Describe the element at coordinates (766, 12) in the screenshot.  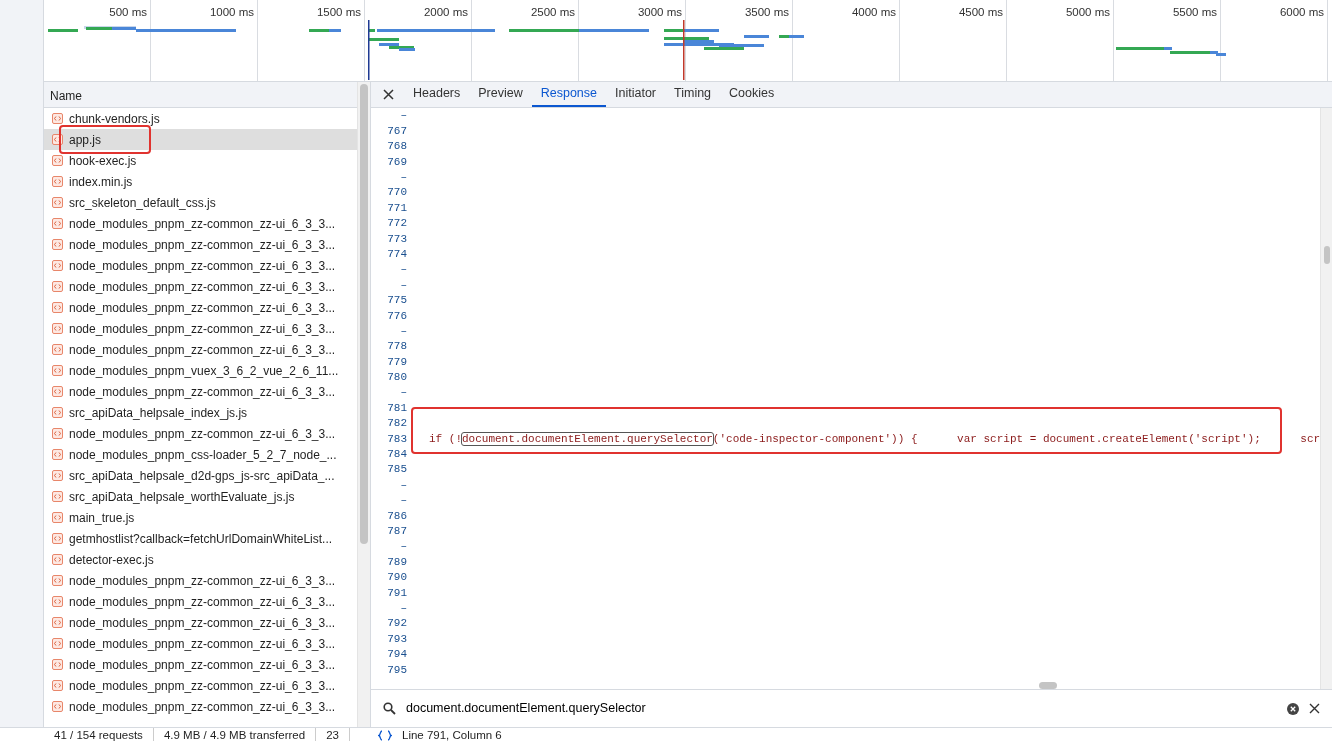
I see `tick-label: 3500 ms` at that location.